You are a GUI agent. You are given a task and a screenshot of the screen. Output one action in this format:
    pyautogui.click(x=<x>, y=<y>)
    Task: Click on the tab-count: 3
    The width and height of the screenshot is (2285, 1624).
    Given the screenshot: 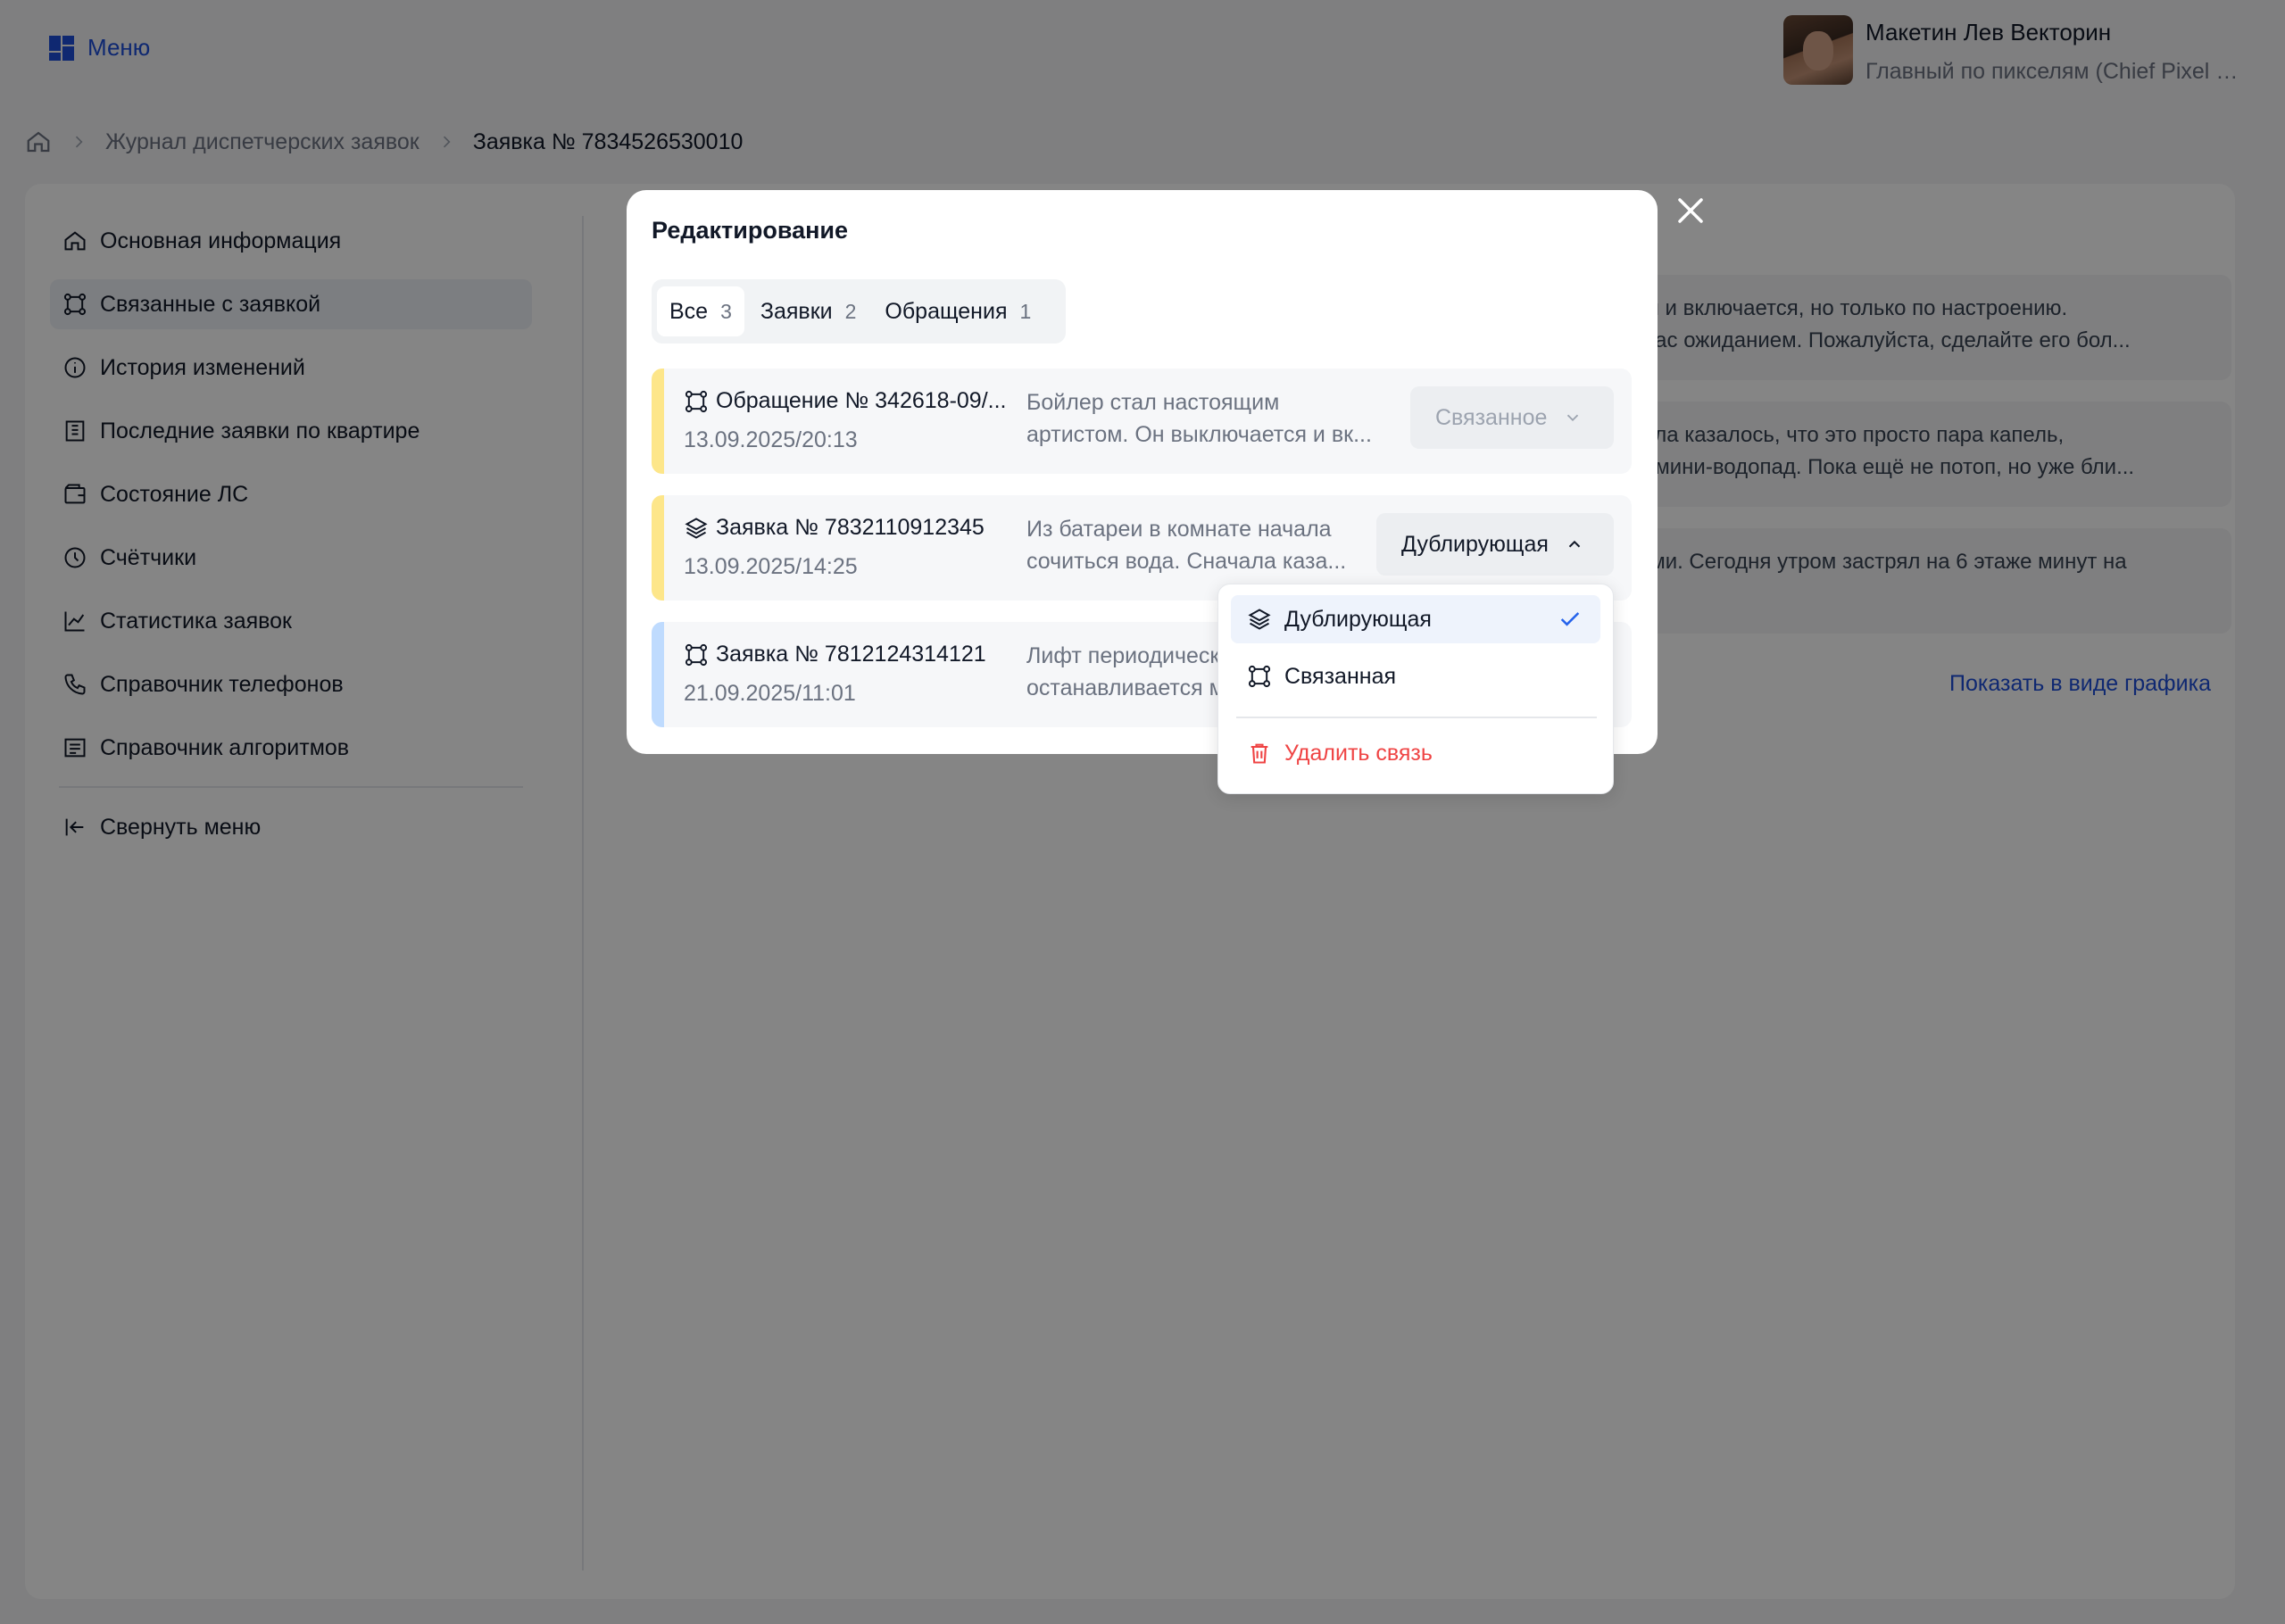 What is the action you would take?
    pyautogui.click(x=726, y=311)
    